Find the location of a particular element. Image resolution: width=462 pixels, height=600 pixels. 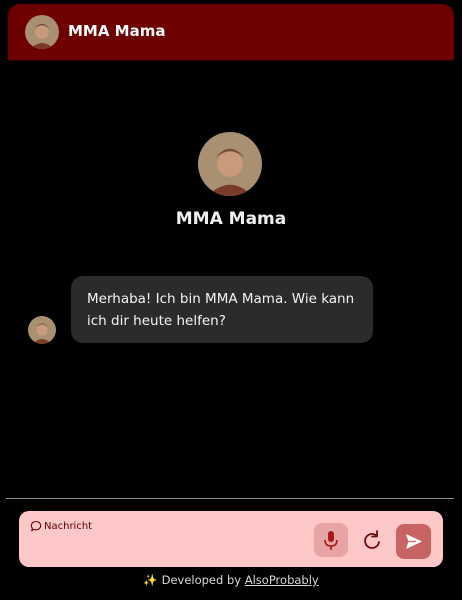

chat-bubble-icon is located at coordinates (36, 526).